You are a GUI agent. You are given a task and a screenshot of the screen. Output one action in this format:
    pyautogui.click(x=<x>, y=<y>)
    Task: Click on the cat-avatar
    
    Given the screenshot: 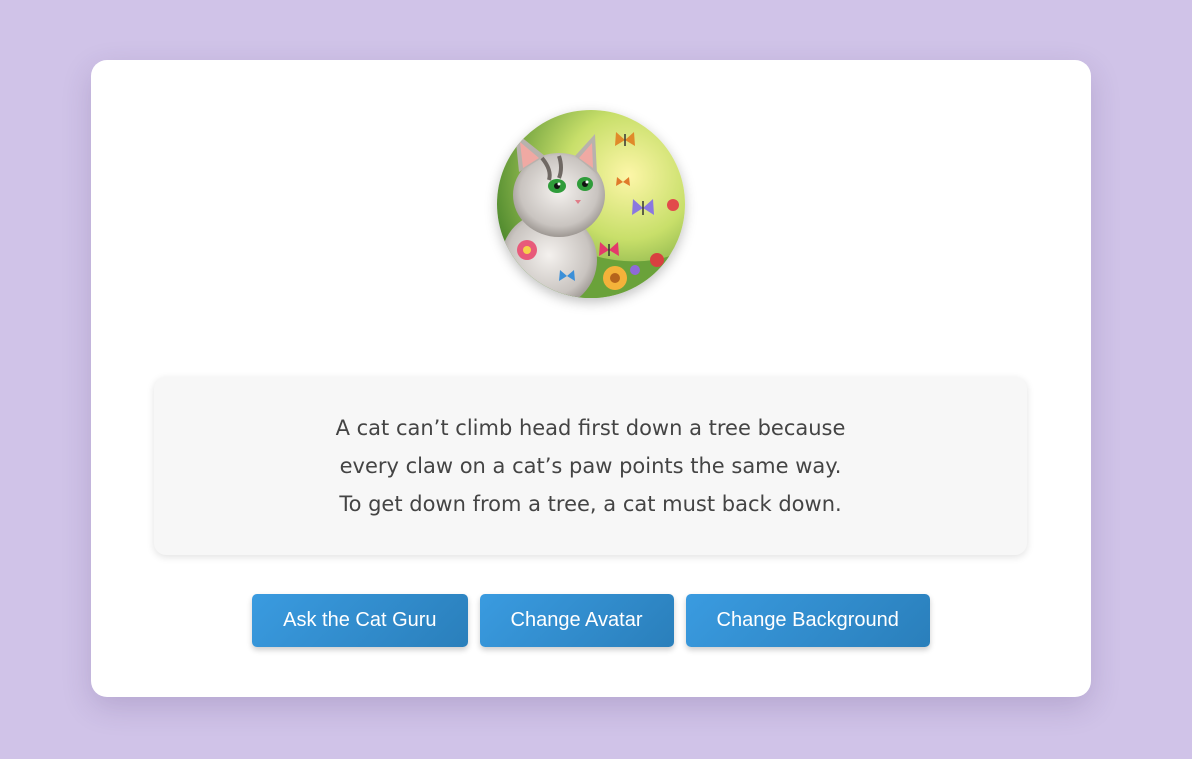 What is the action you would take?
    pyautogui.click(x=591, y=204)
    